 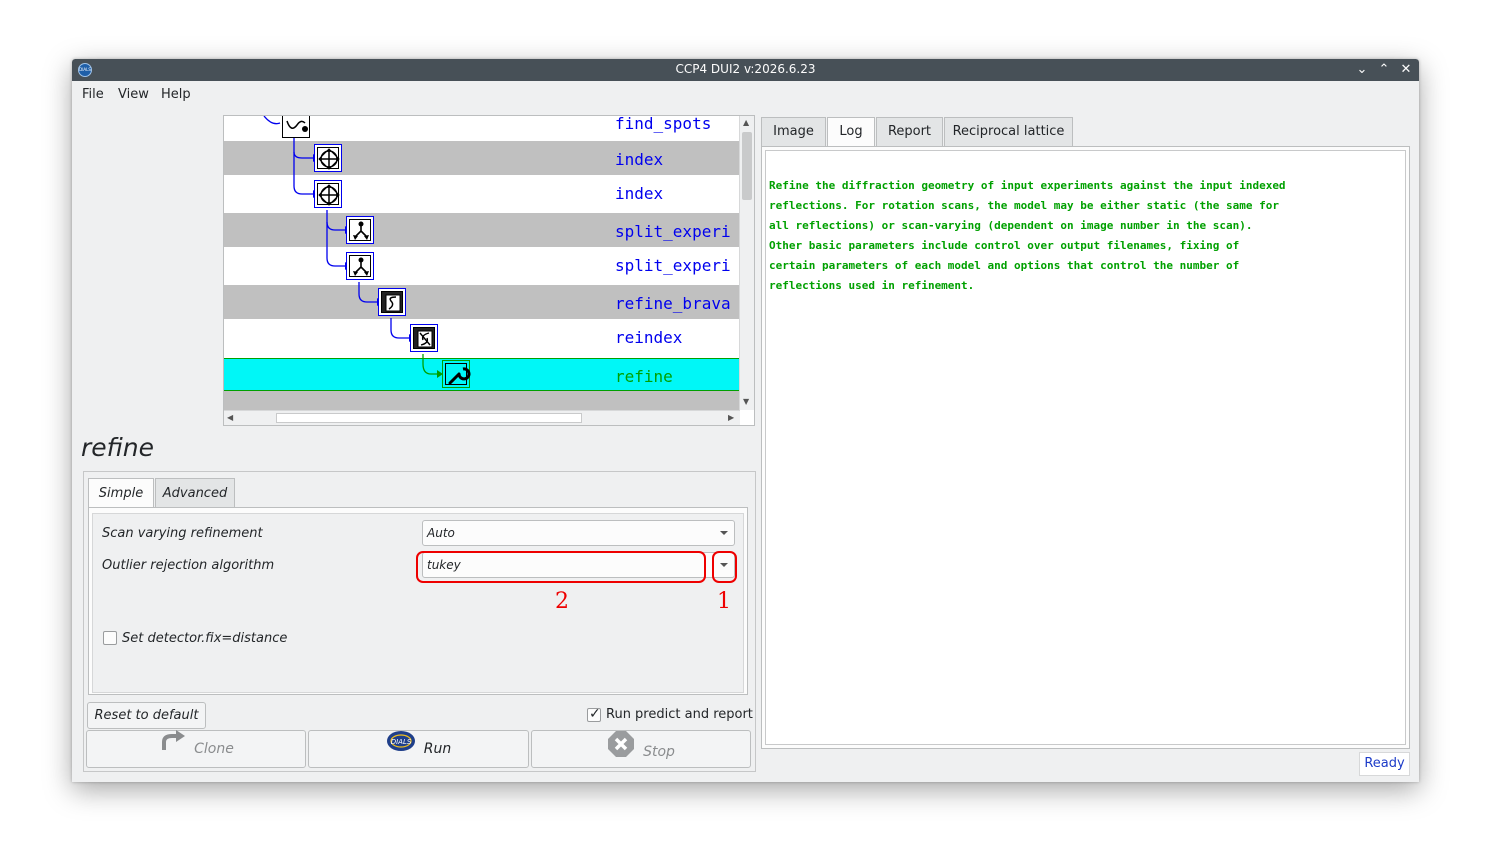 What do you see at coordinates (1008, 131) in the screenshot?
I see `tab-reciprocal-lattice: Reciprocal lattice` at bounding box center [1008, 131].